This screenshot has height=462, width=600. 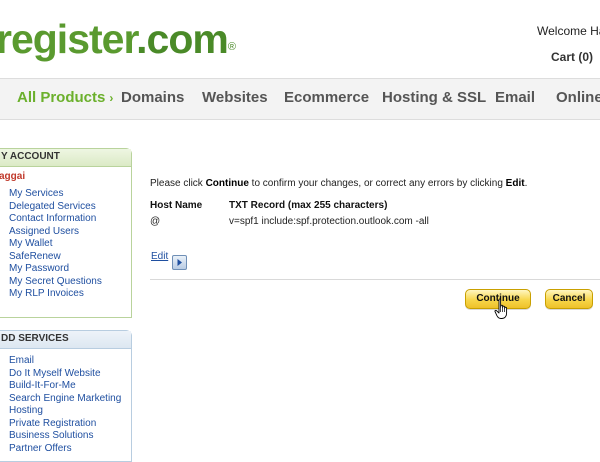 What do you see at coordinates (65, 340) in the screenshot?
I see `add-services-title: DD SERVICES` at bounding box center [65, 340].